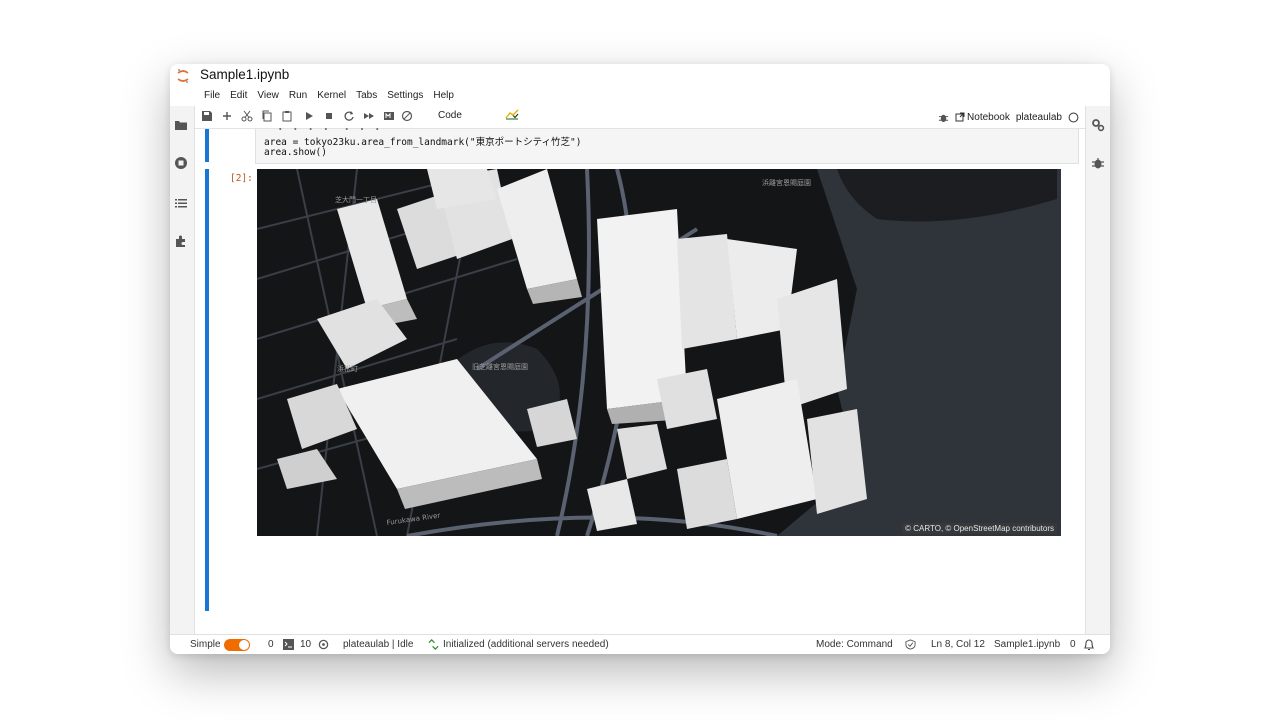  I want to click on menu-tabs: Tabs, so click(366, 97).